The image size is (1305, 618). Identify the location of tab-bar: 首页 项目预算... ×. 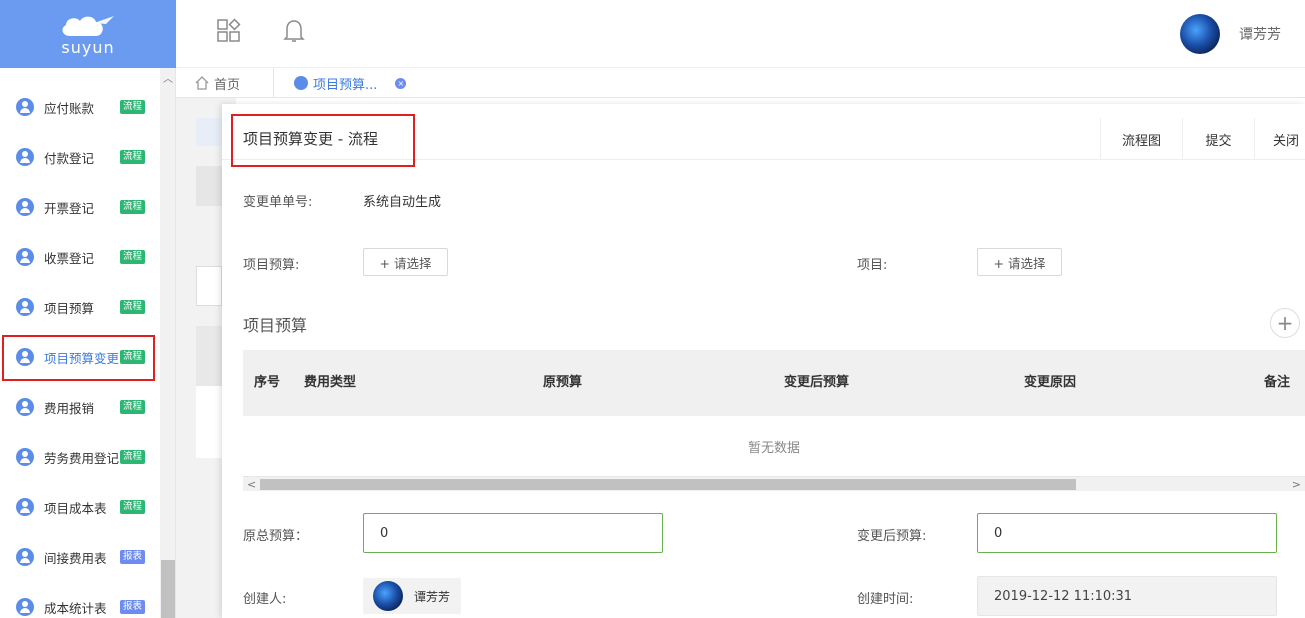
(740, 83).